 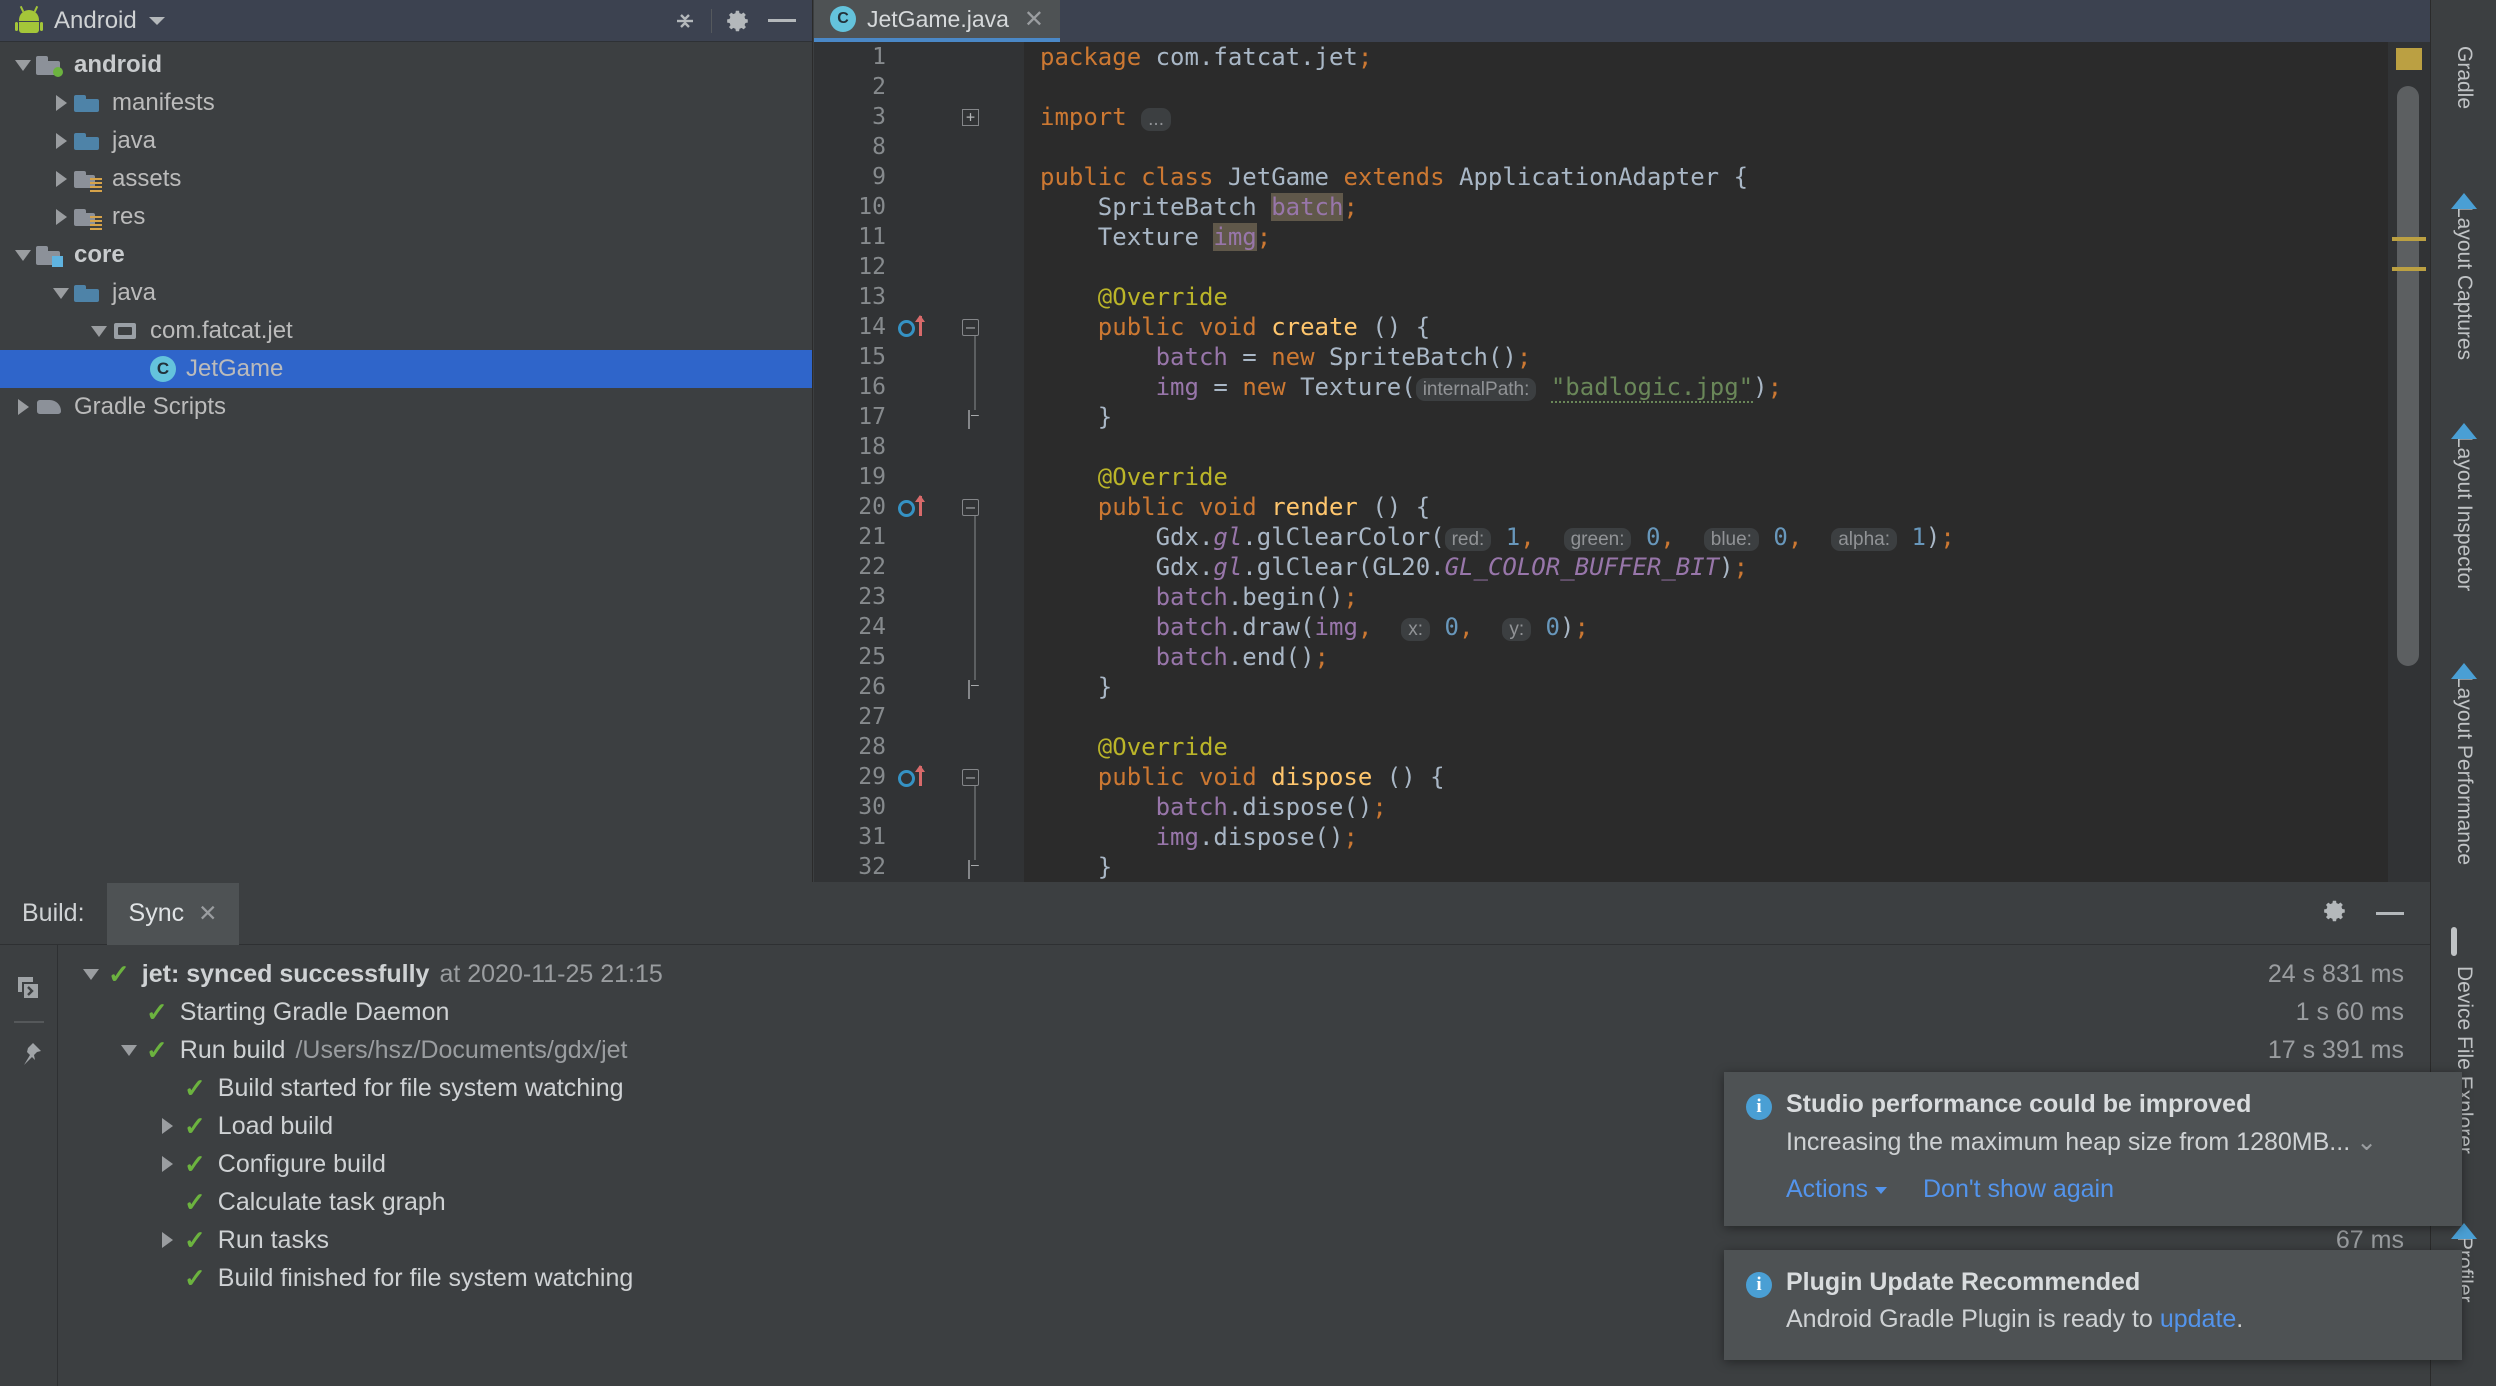 What do you see at coordinates (406, 179) in the screenshot?
I see `project-tree-item-assets: assets` at bounding box center [406, 179].